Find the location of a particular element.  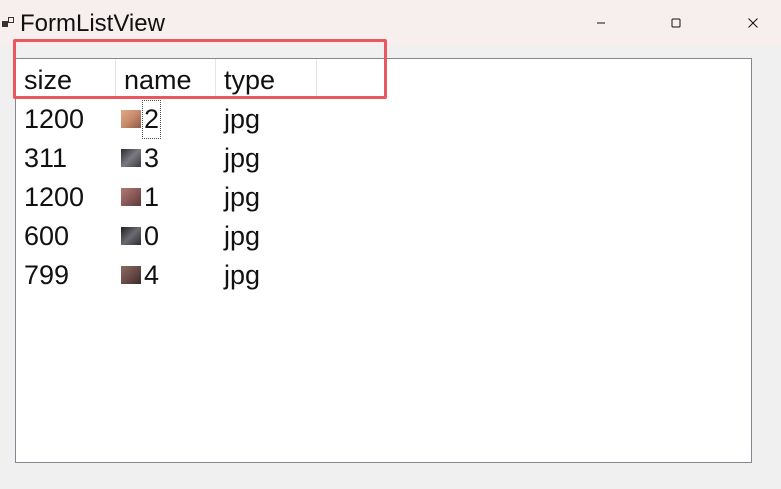

list-row: 1200 2 jpg is located at coordinates (383, 119).